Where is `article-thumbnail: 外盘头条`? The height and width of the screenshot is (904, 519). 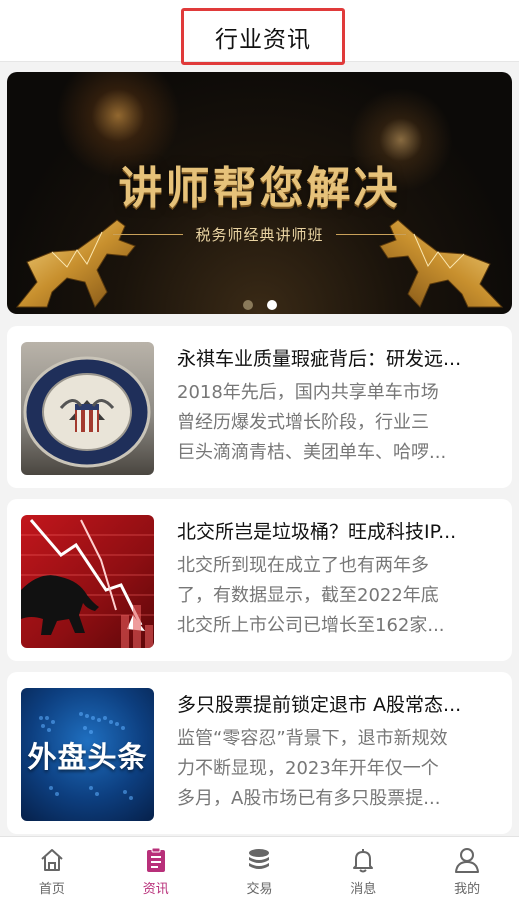 article-thumbnail: 外盘头条 is located at coordinates (87, 754).